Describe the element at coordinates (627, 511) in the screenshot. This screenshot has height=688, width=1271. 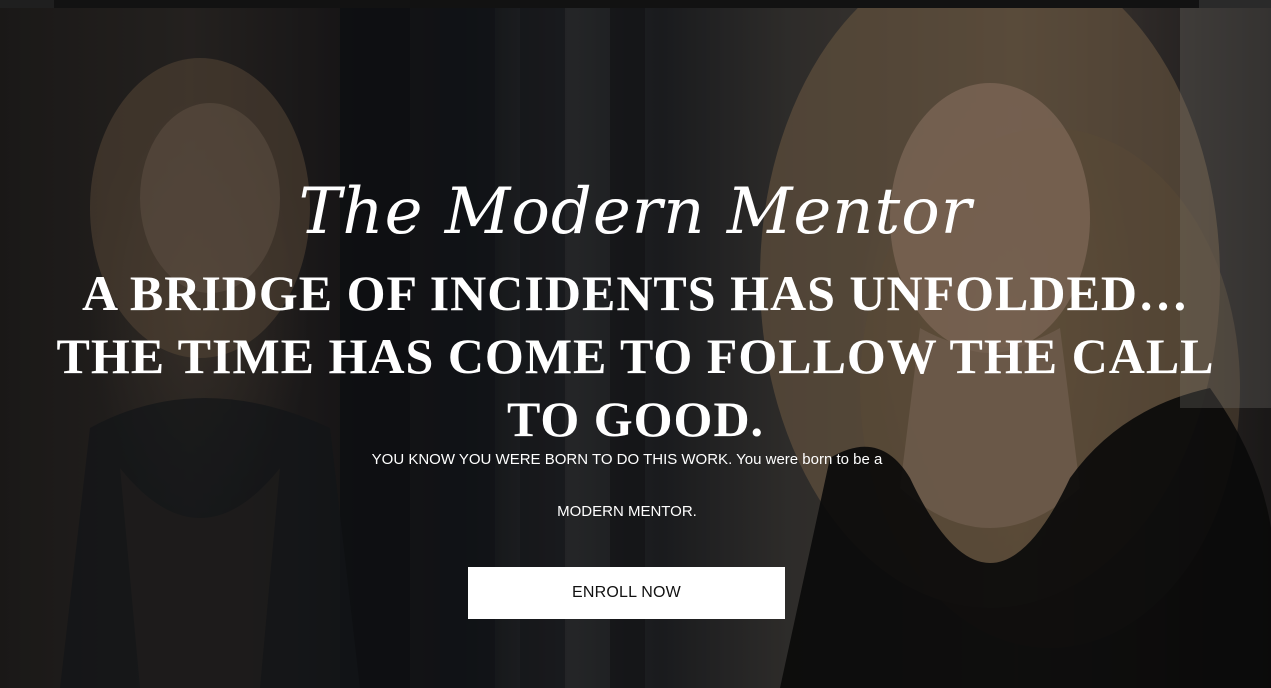
I see `hero-subtext-line2: MODERN MENTOR.` at that location.